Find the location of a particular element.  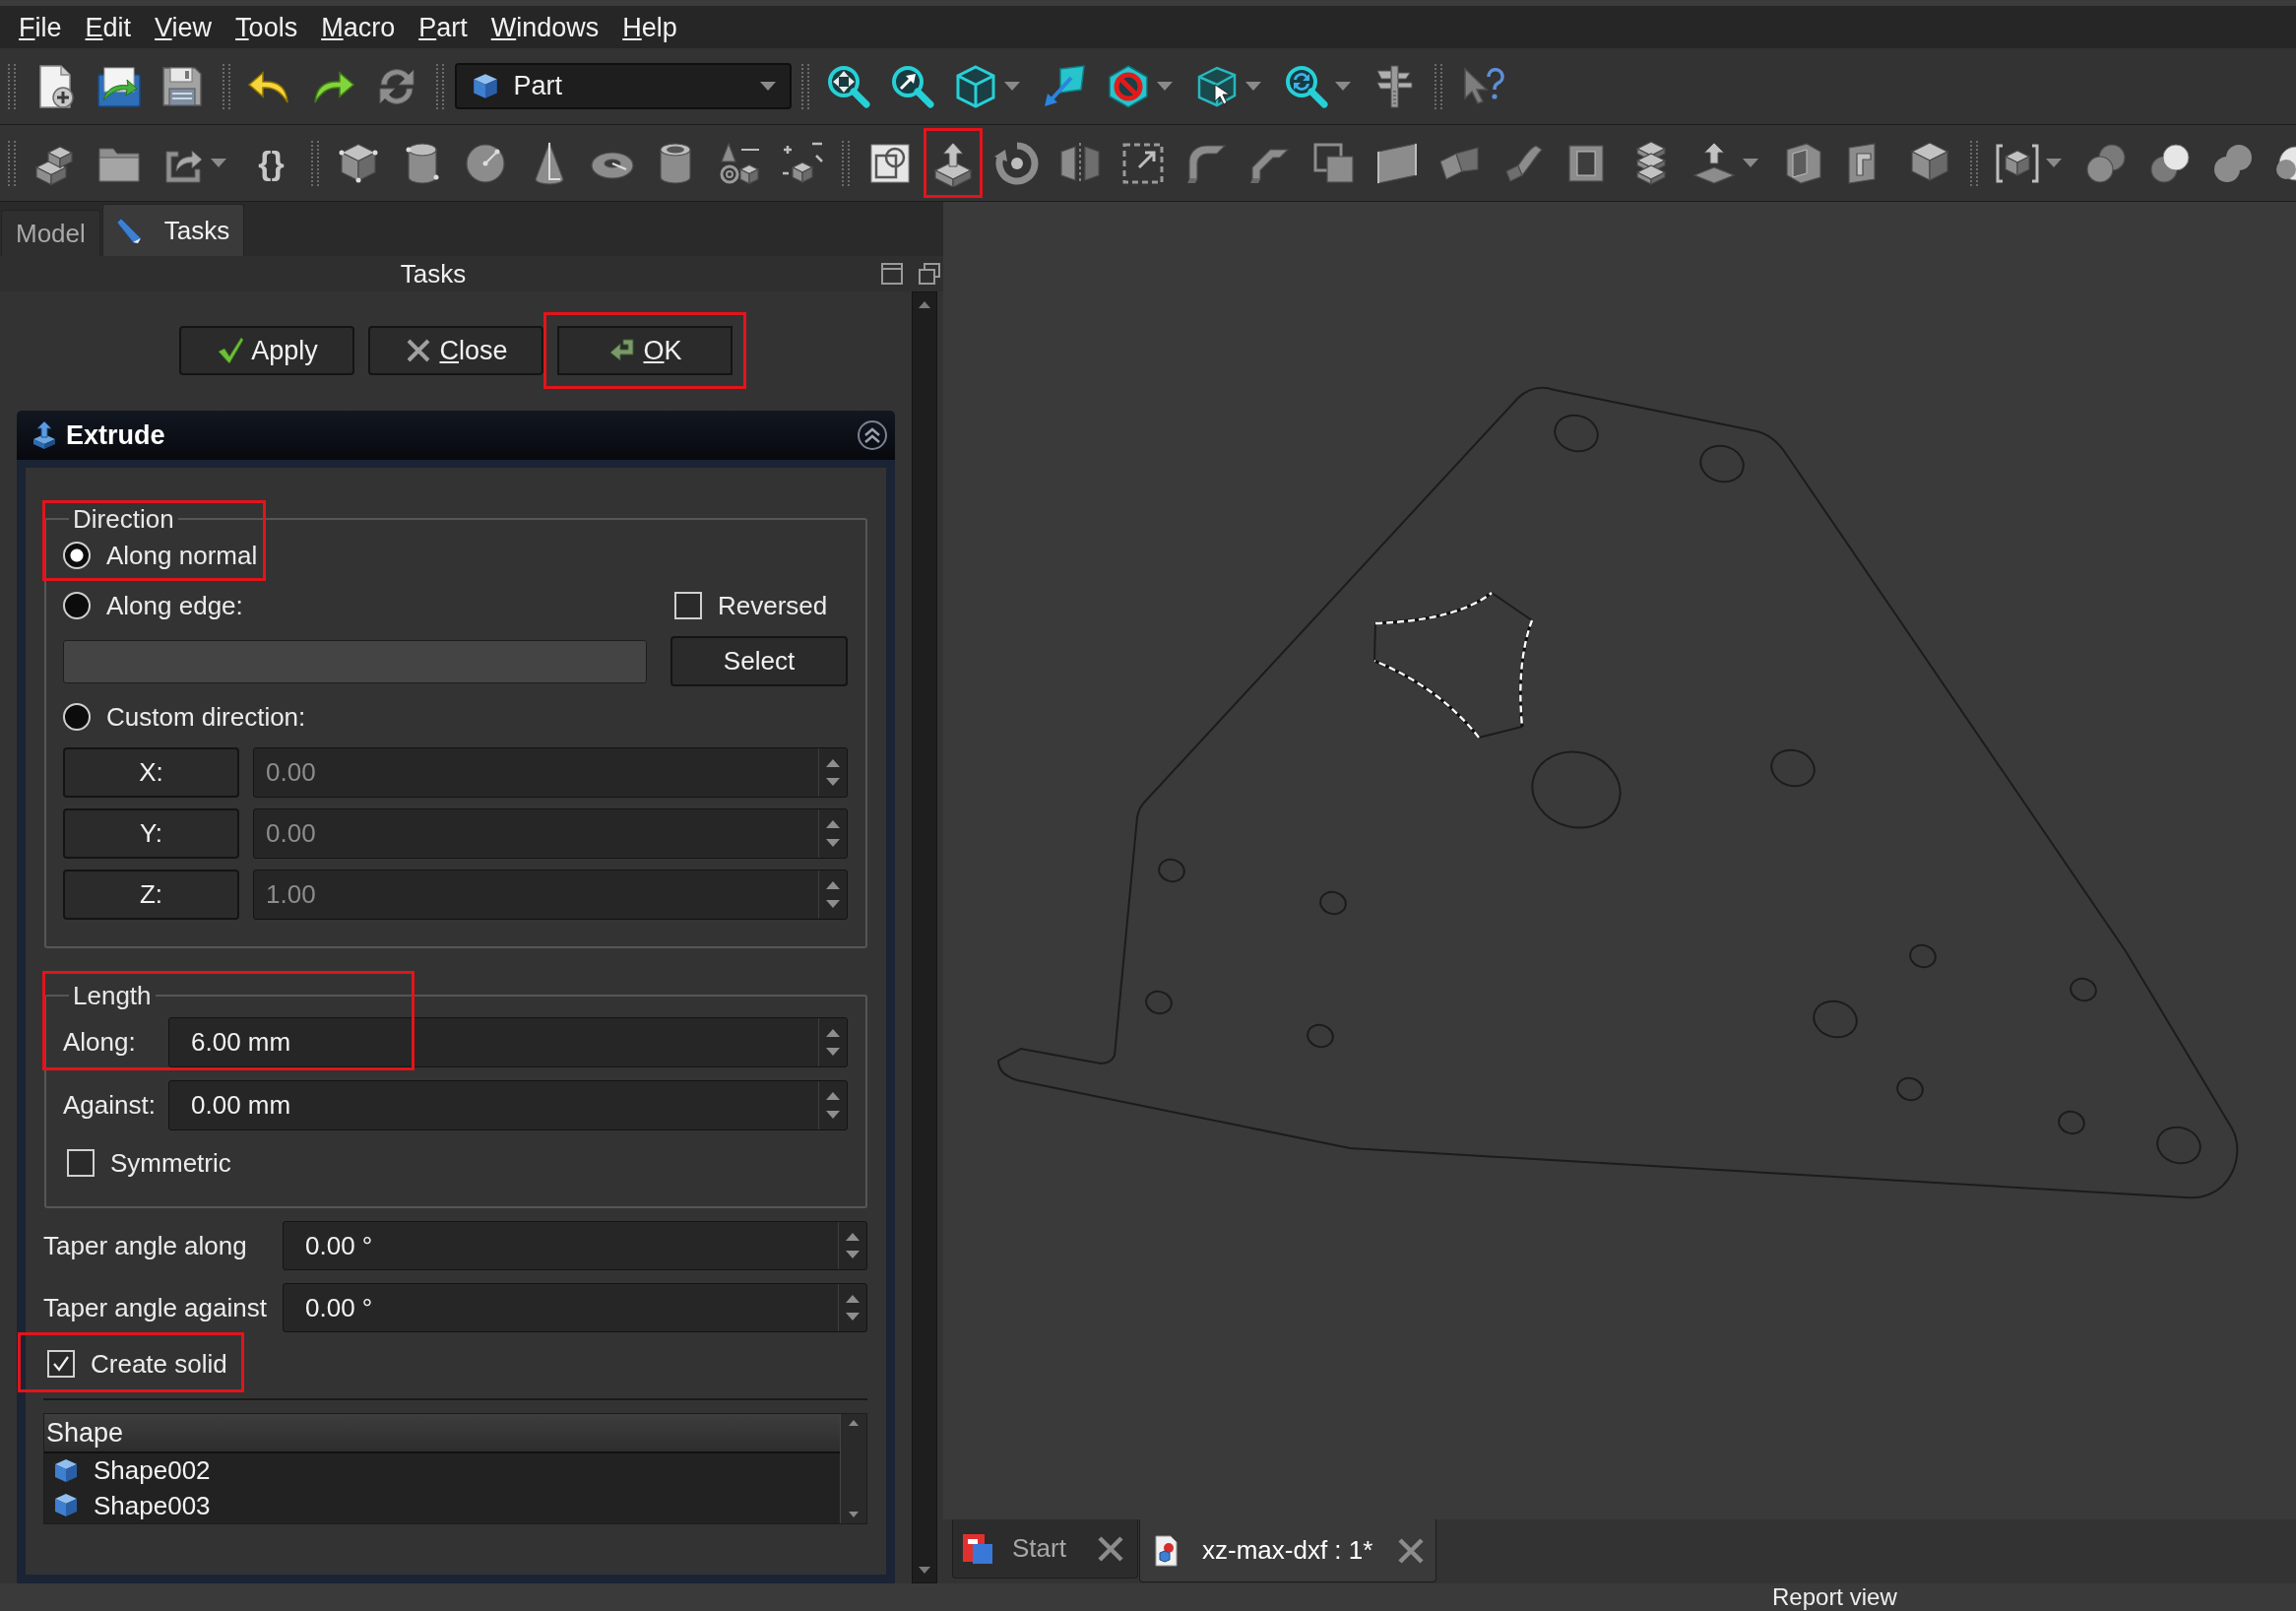

list-item: Shape002 is located at coordinates (442, 1471).